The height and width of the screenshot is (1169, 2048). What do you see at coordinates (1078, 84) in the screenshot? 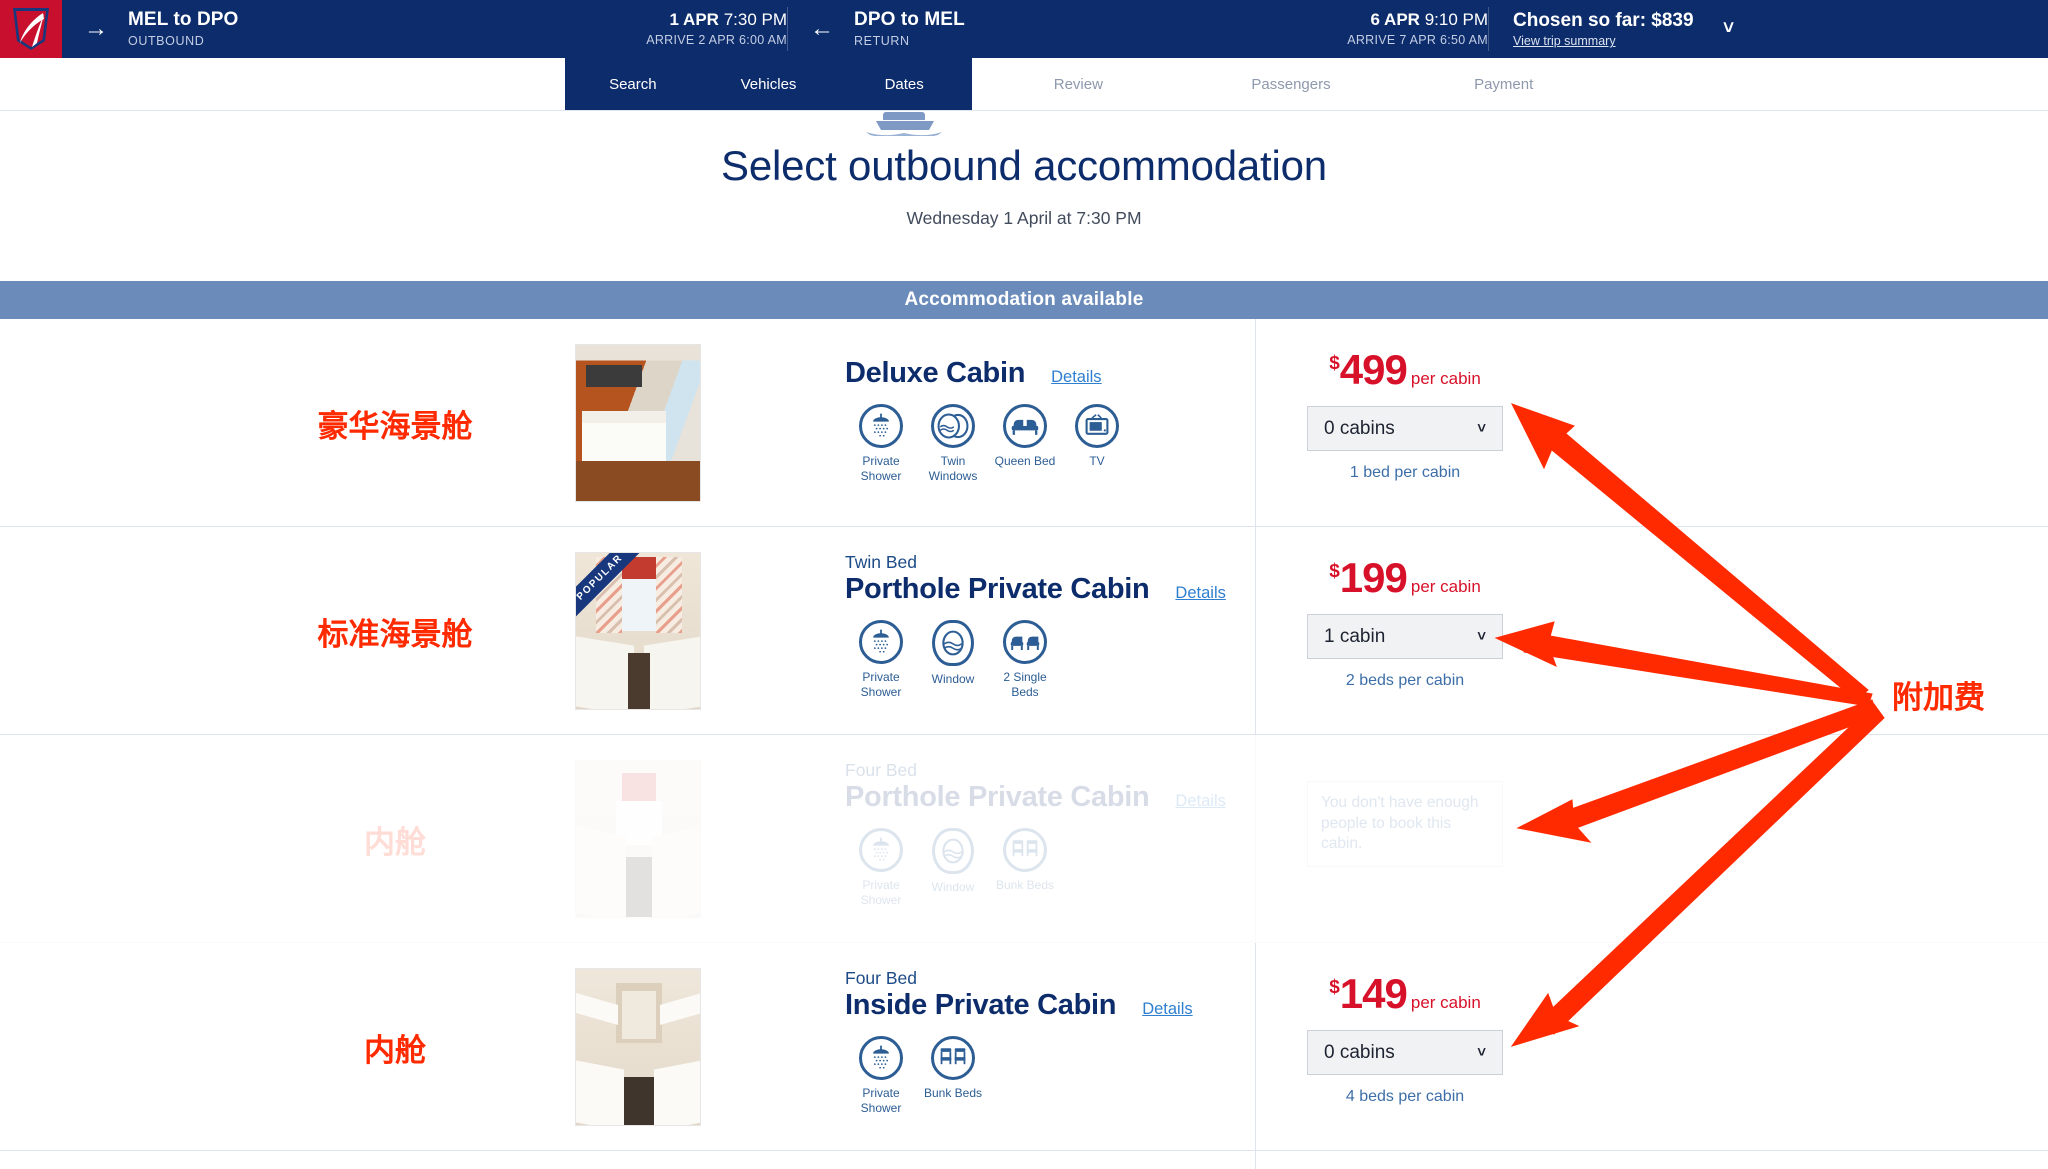
I see `step-review: Review` at bounding box center [1078, 84].